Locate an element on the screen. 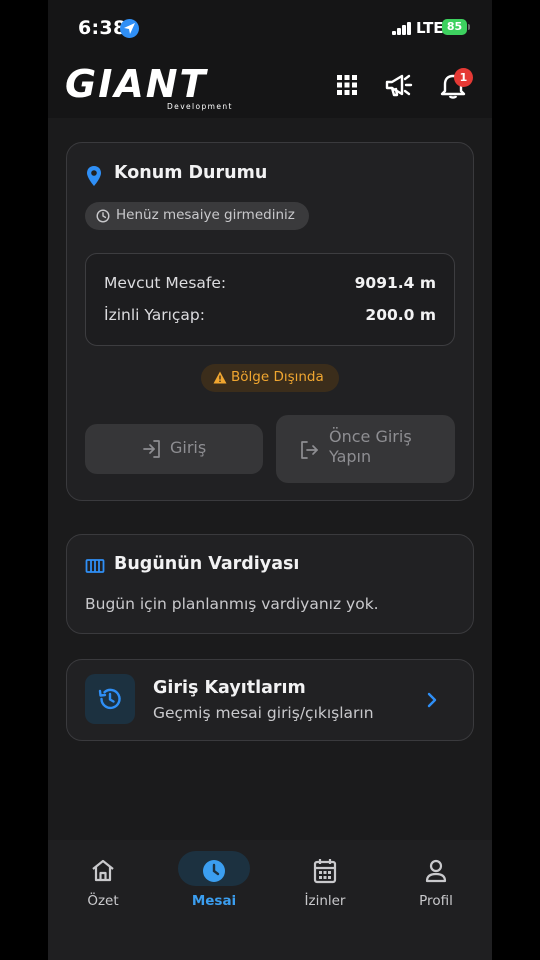 The height and width of the screenshot is (960, 540). status-chip: Henüz mesaiye girmediniz is located at coordinates (197, 216).